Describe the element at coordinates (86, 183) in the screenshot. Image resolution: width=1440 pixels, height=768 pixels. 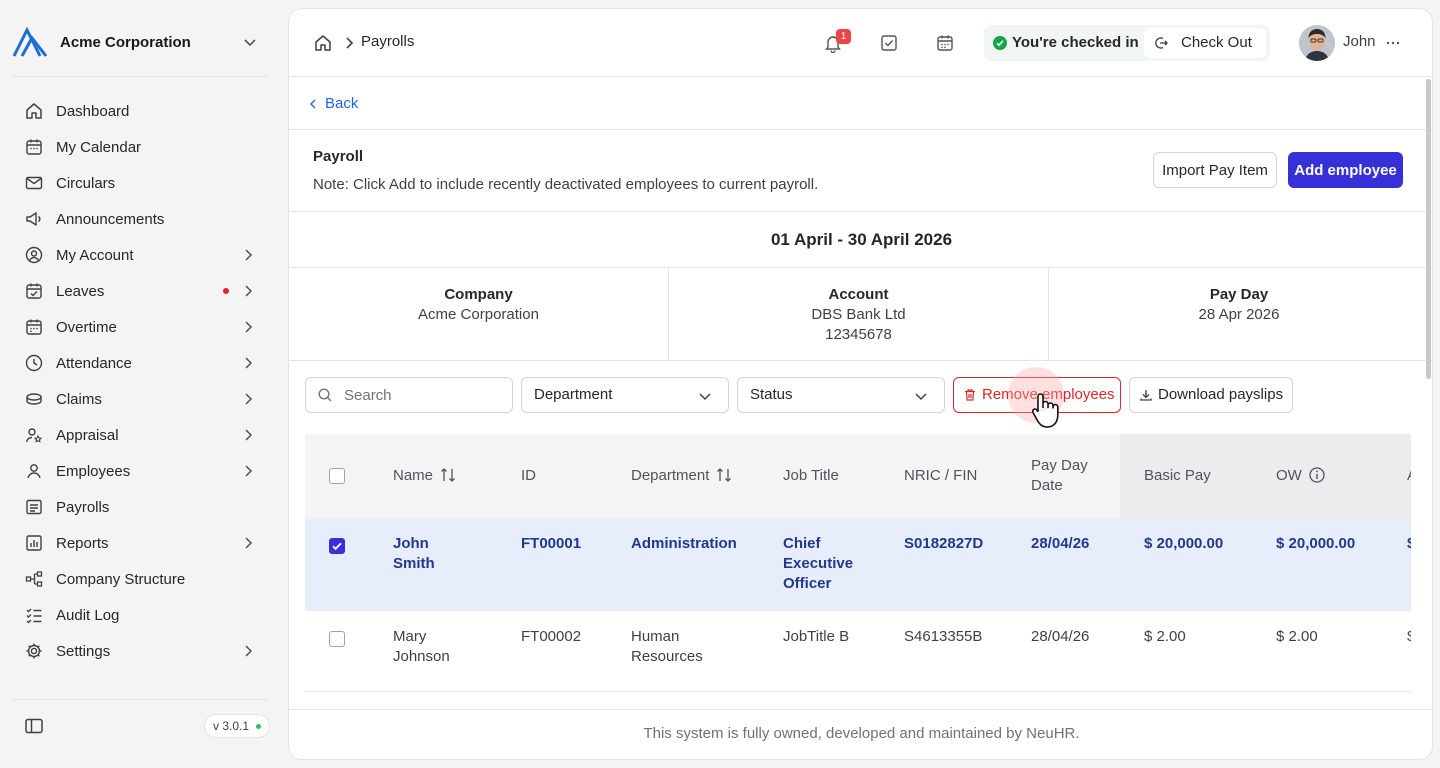
I see `sidebar-item-label: Circulars` at that location.